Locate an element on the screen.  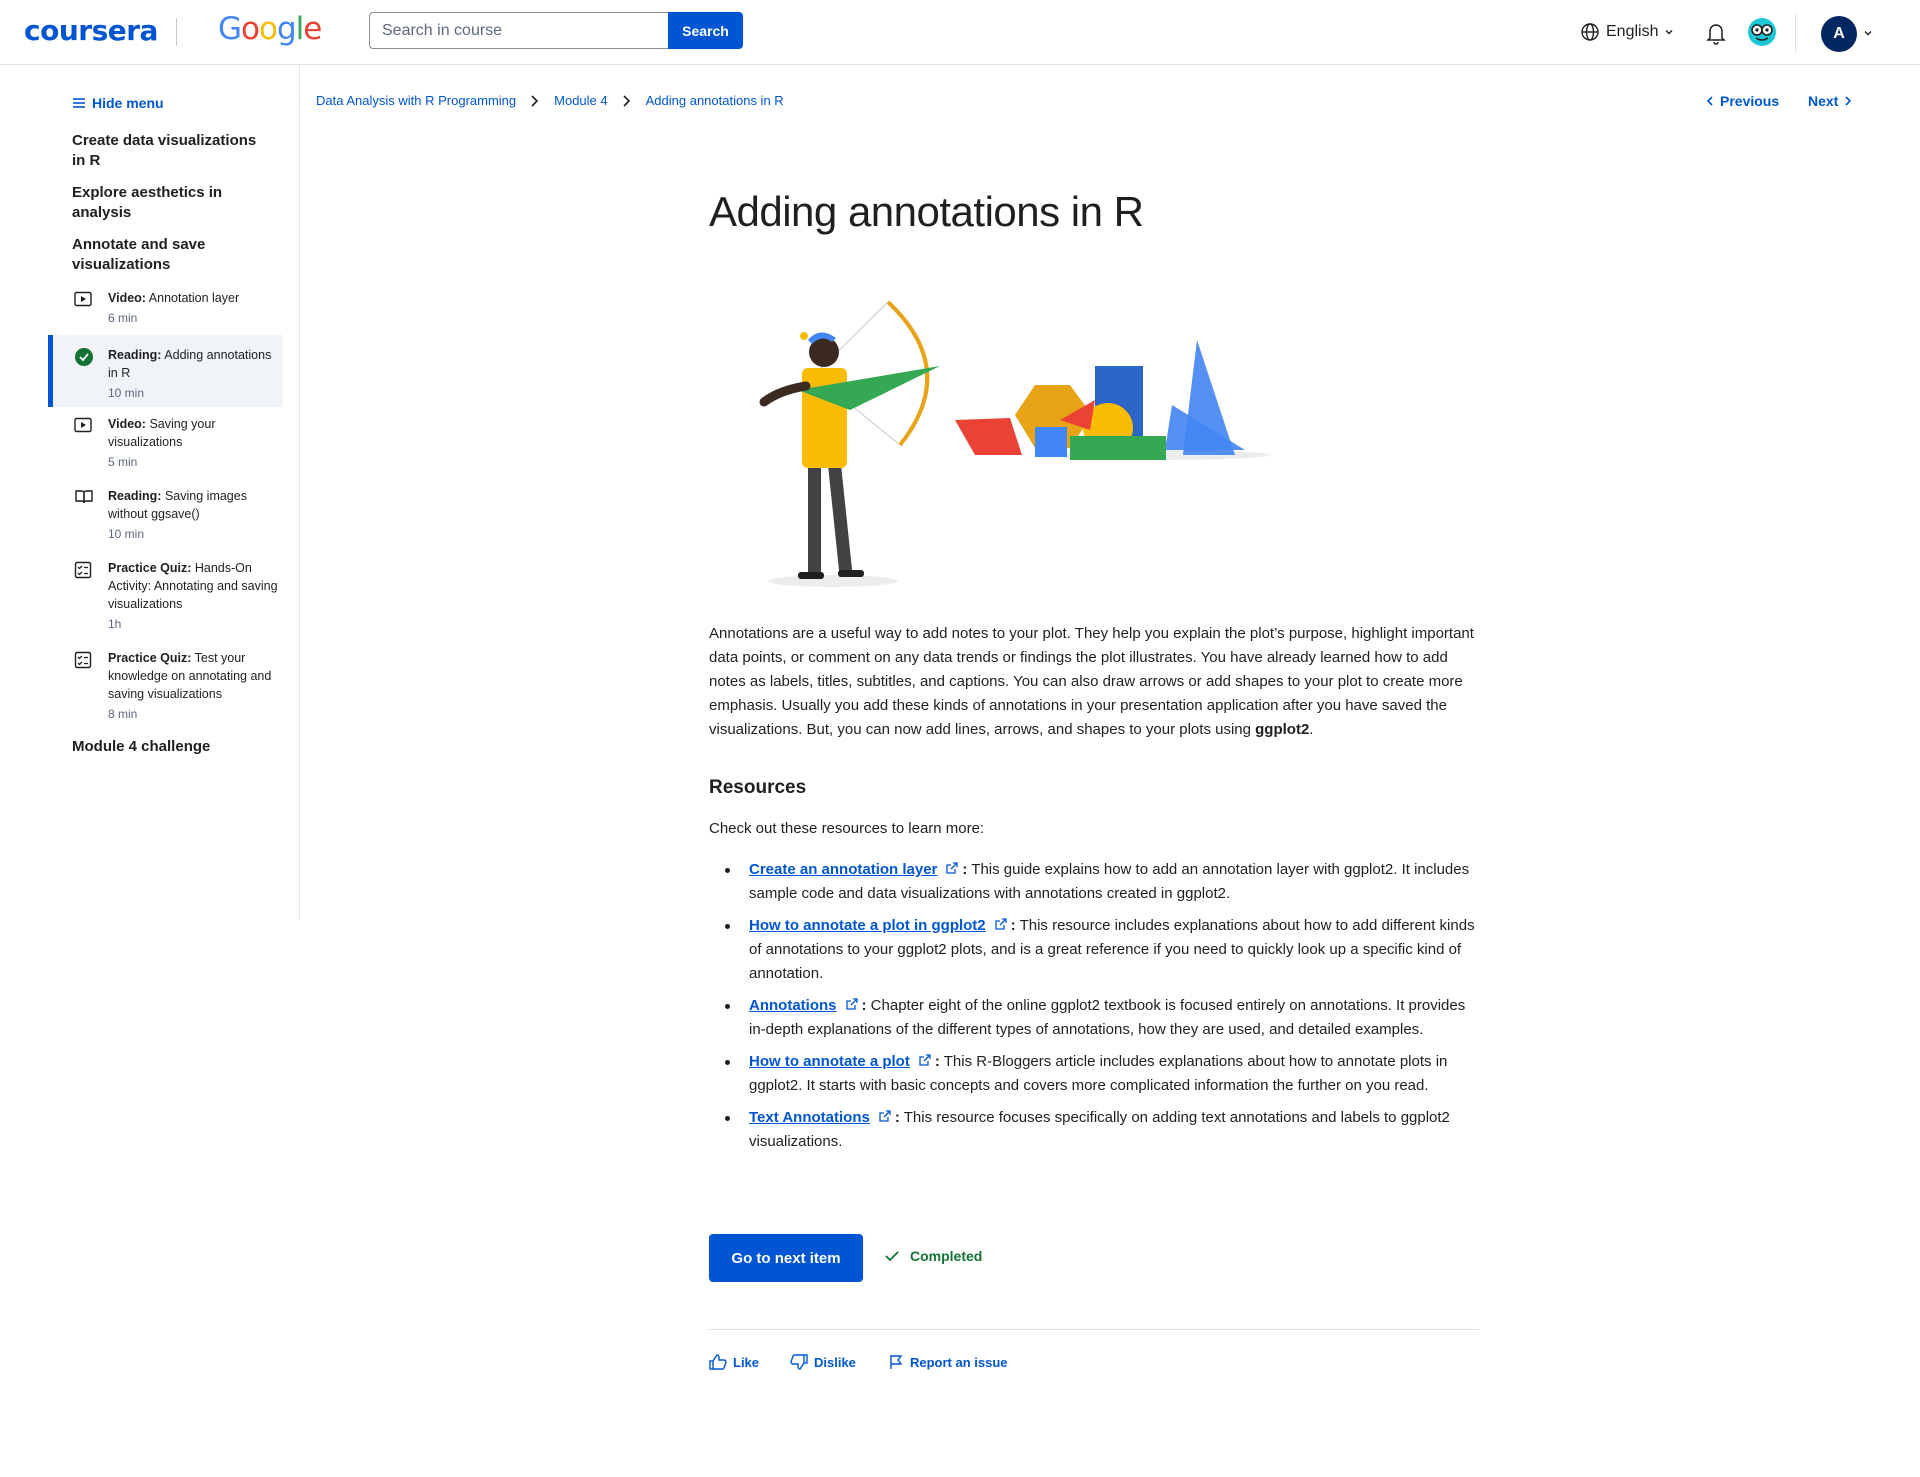
resource-link-text-annotations: Text Annotations is located at coordinates (809, 1117).